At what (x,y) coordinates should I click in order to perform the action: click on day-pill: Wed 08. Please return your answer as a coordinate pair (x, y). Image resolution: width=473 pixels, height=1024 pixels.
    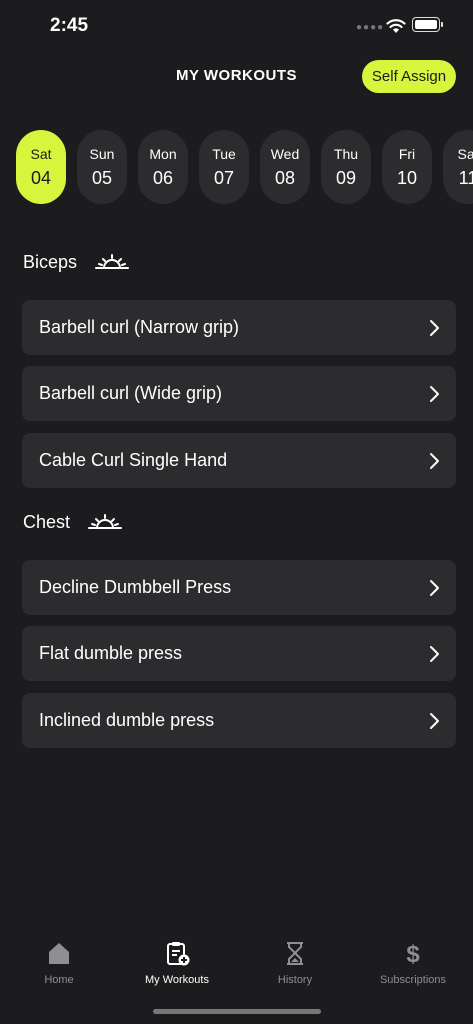
    Looking at the image, I should click on (285, 167).